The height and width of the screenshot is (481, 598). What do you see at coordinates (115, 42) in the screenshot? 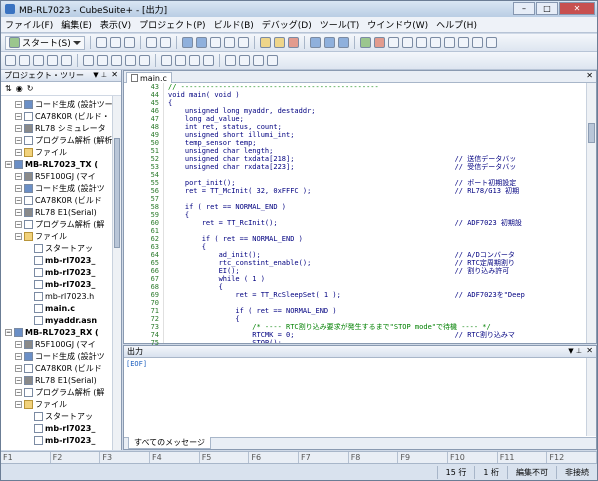
I see `copy-icon` at bounding box center [115, 42].